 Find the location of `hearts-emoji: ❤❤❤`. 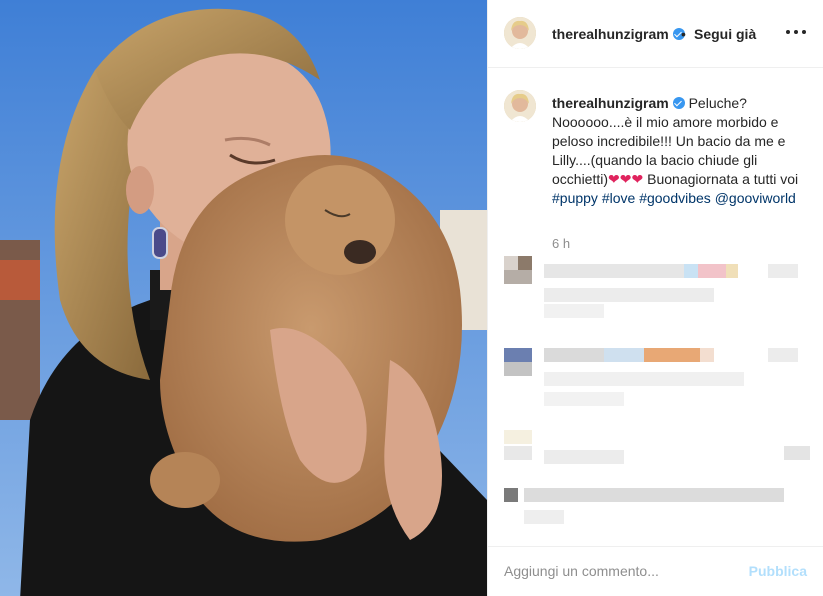

hearts-emoji: ❤❤❤ is located at coordinates (626, 179).